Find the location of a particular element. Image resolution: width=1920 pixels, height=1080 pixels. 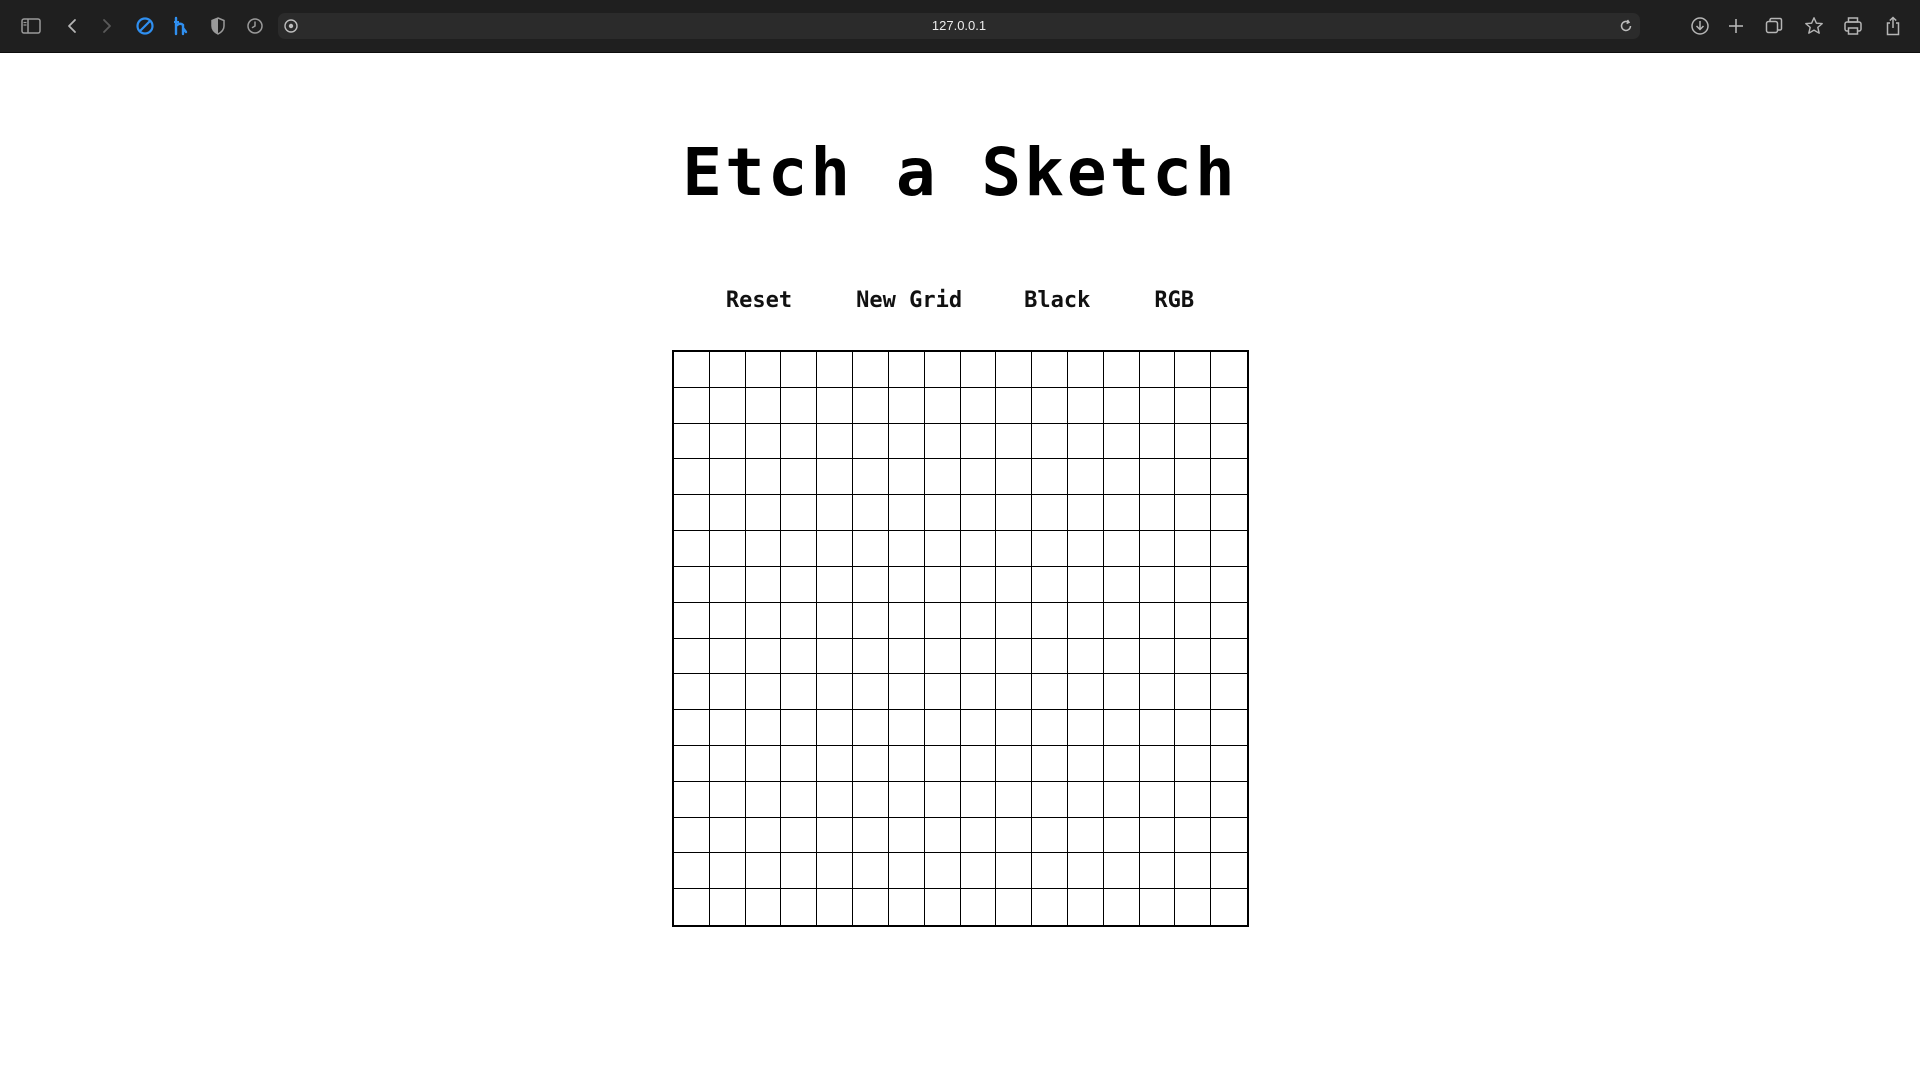

downloads-icon is located at coordinates (1700, 26).